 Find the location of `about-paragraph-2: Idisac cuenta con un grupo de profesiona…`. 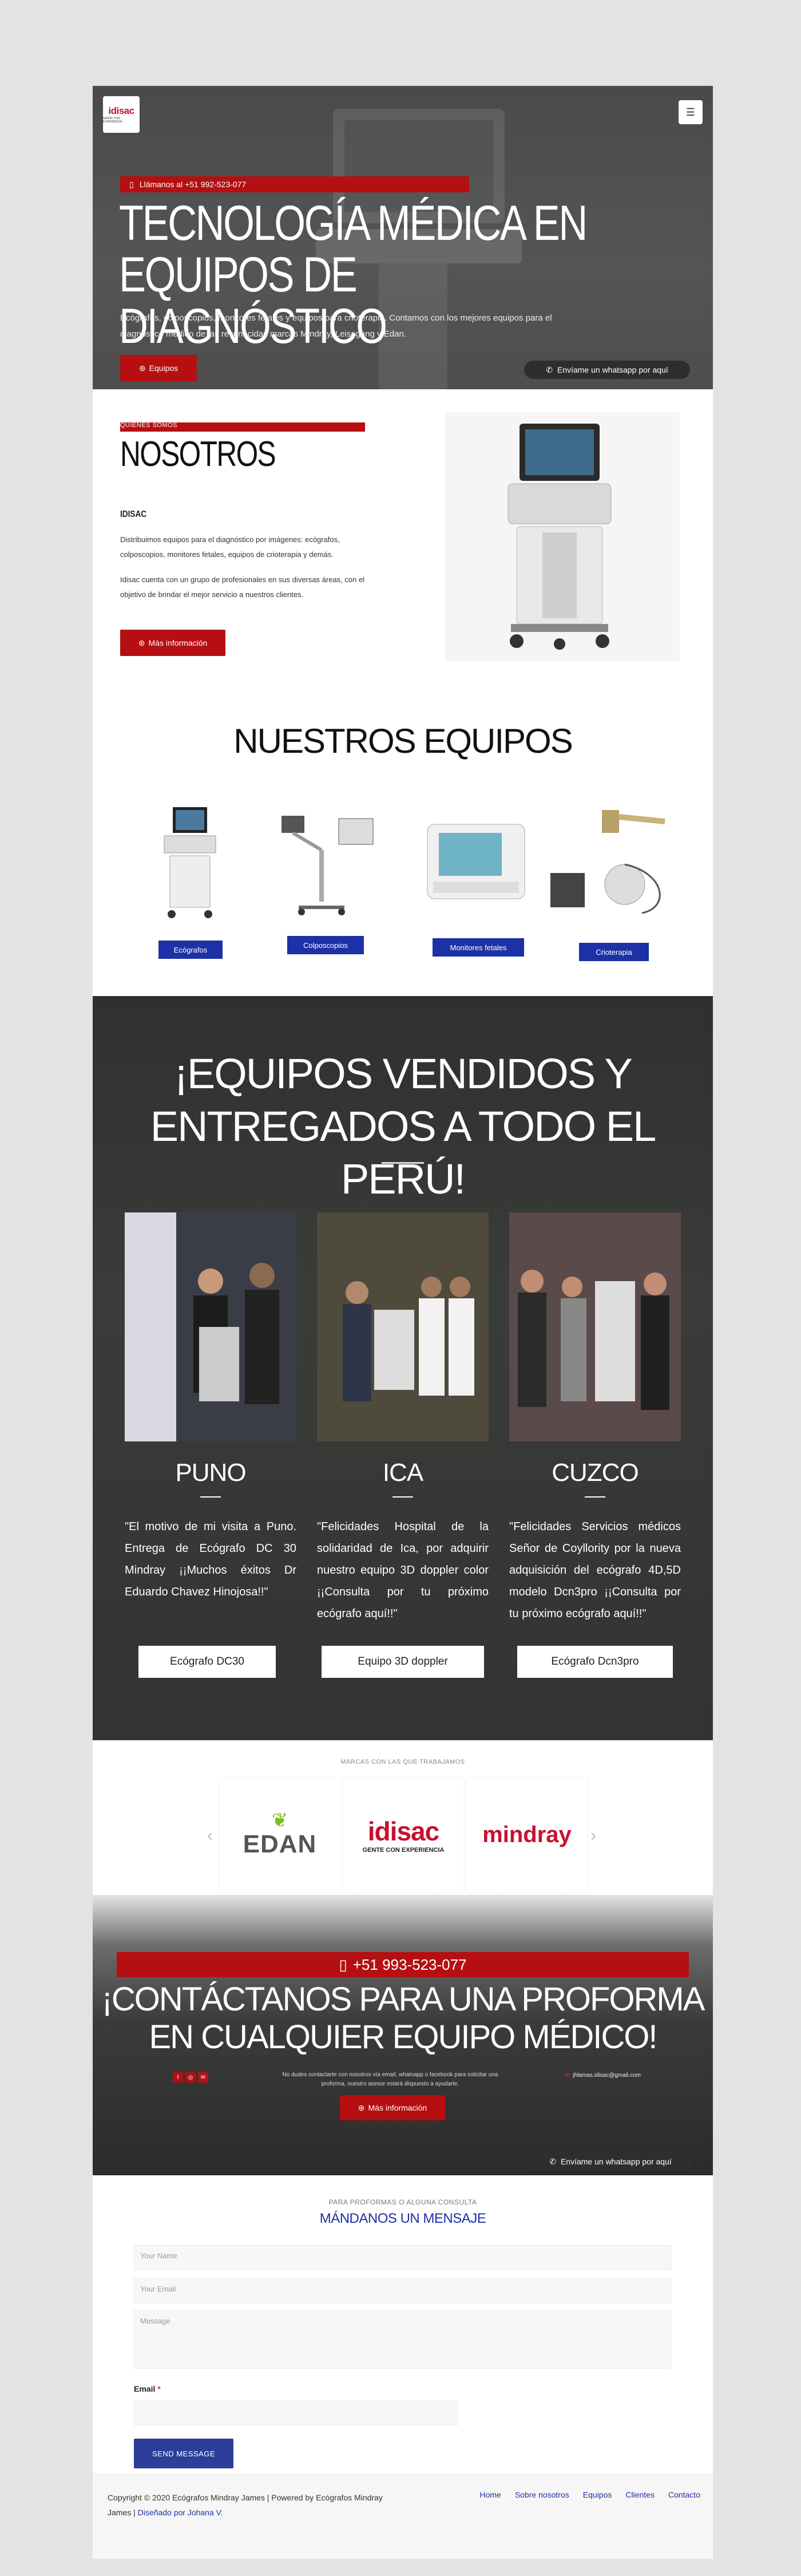

about-paragraph-2: Idisac cuenta con un grupo de profesiona… is located at coordinates (242, 587).